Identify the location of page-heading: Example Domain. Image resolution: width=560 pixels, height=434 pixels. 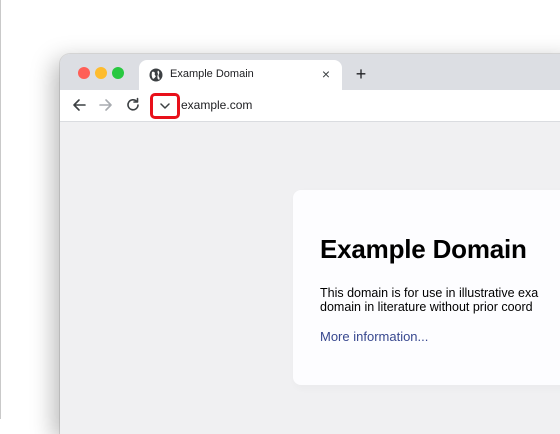
(423, 249).